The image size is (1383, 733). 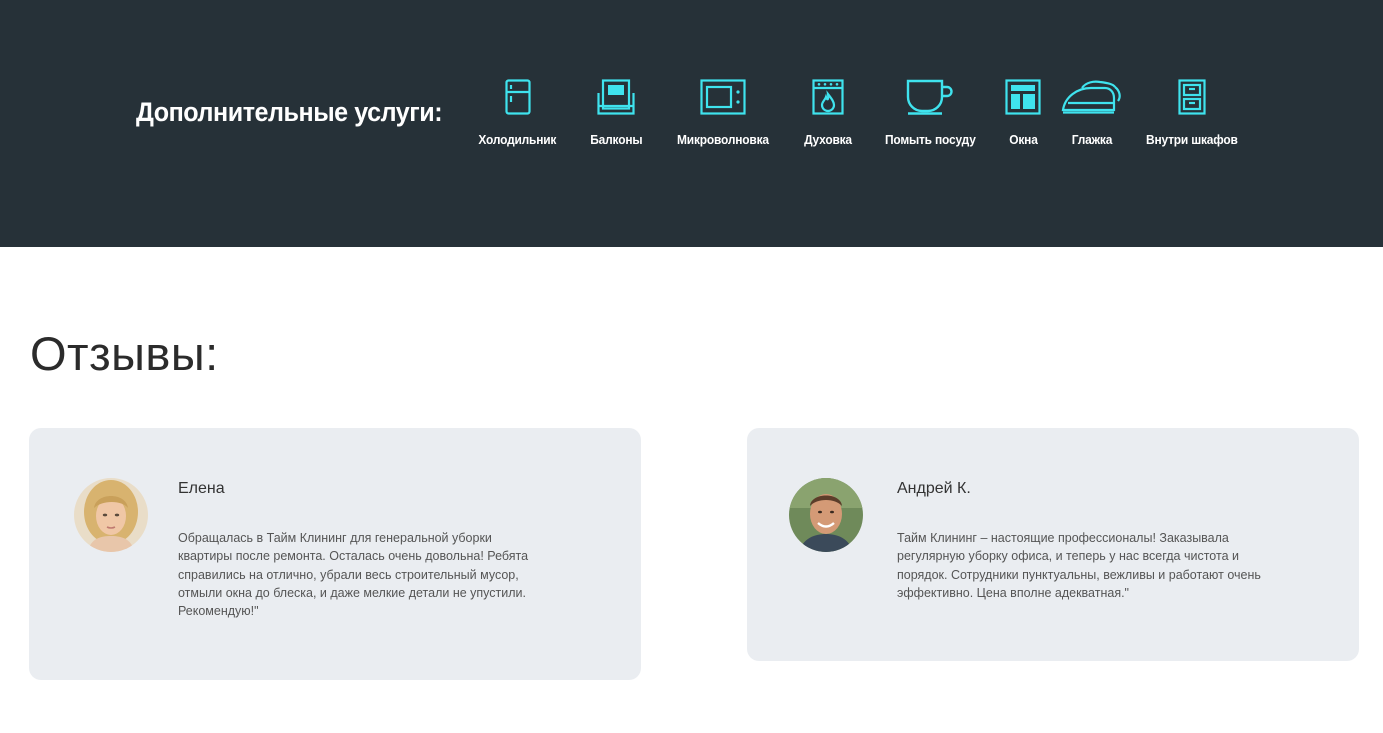 I want to click on service-label: Холодильник, so click(x=517, y=139).